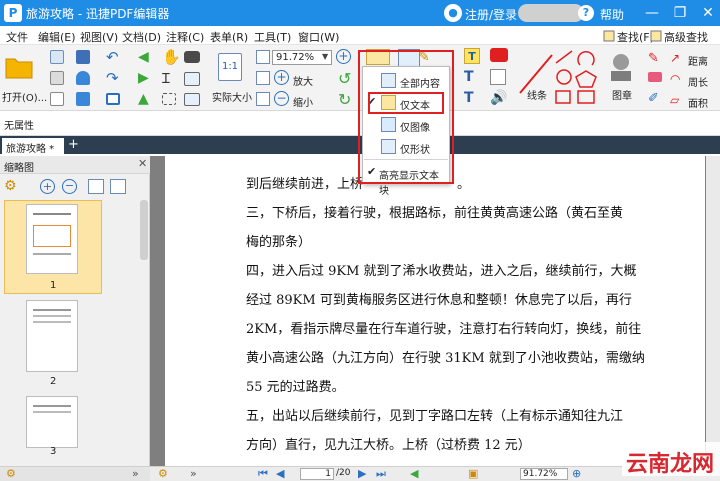 The width and height of the screenshot is (720, 481). Describe the element at coordinates (343, 56) in the screenshot. I see `zoom-in-icon: +` at that location.